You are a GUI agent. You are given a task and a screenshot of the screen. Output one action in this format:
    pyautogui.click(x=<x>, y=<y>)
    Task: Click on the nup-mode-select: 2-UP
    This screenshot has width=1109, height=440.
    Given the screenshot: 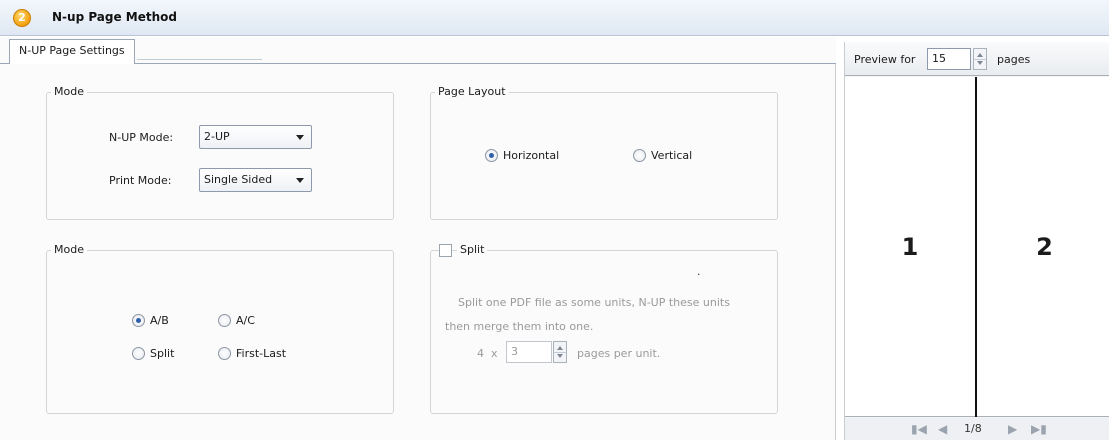 What is the action you would take?
    pyautogui.click(x=255, y=137)
    